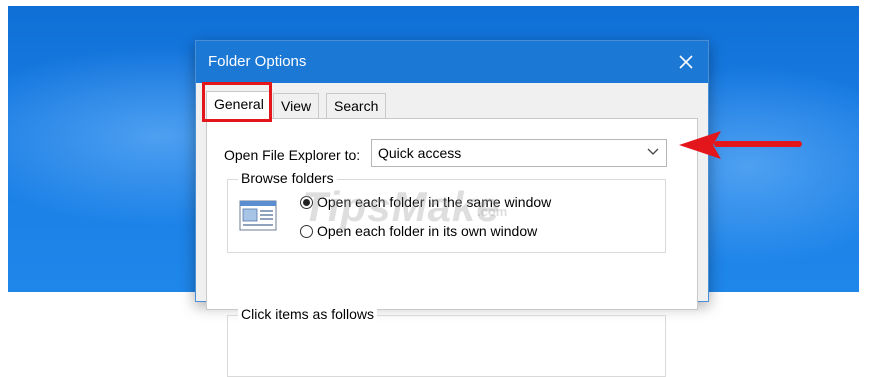  Describe the element at coordinates (434, 202) in the screenshot. I see `same-window-label: Open each folder in the same window` at that location.